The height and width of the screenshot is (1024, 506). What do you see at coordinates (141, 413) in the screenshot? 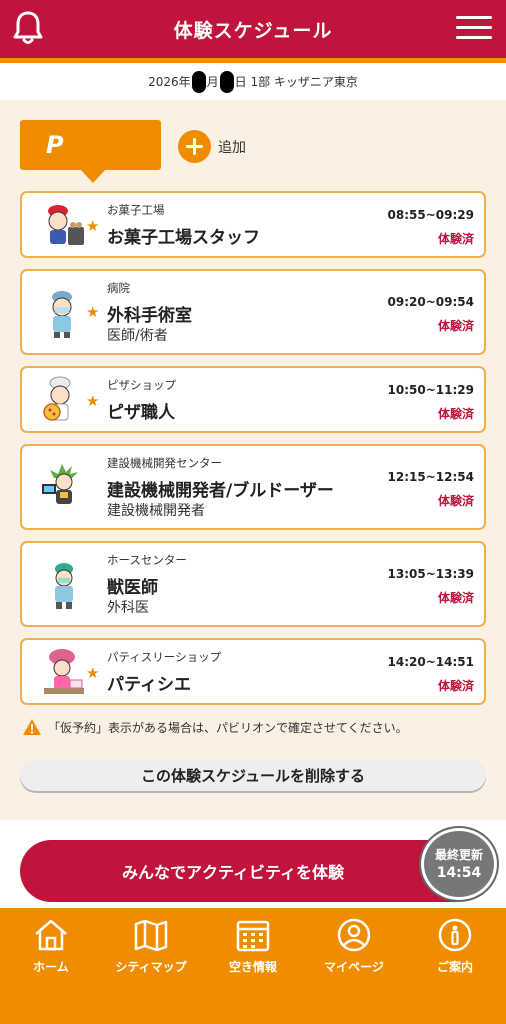
I see `job-name: ピザ職人` at bounding box center [141, 413].